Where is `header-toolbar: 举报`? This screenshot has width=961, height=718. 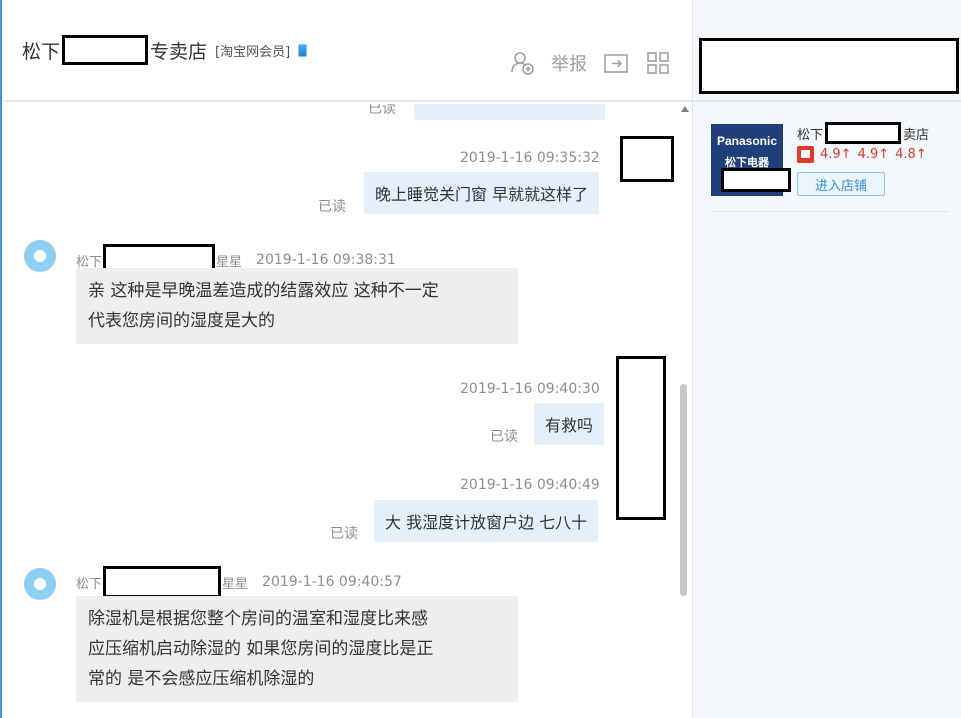
header-toolbar: 举报 is located at coordinates (590, 63).